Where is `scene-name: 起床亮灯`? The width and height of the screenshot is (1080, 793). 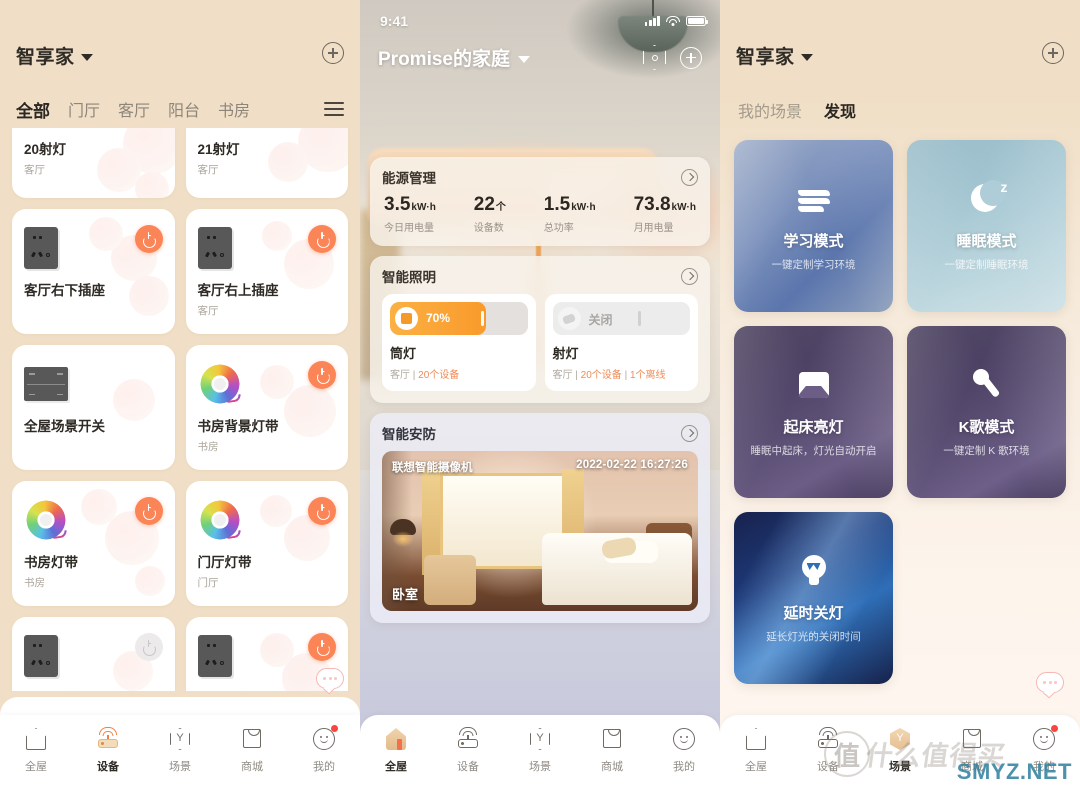
scene-name: 起床亮灯 is located at coordinates (813, 427).